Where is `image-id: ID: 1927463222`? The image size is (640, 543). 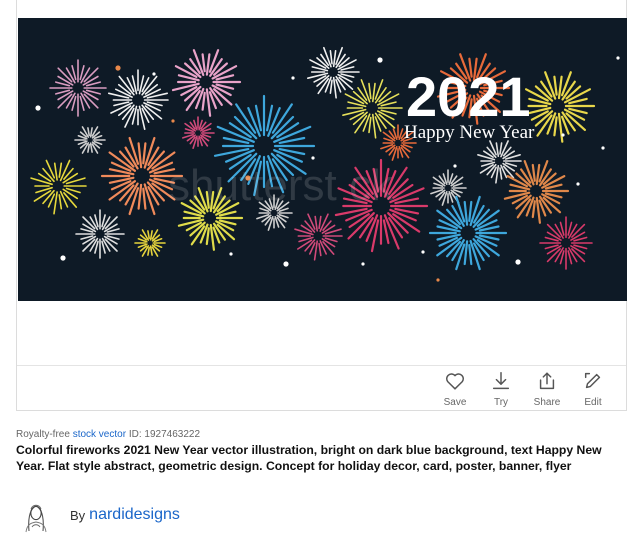 image-id: ID: 1927463222 is located at coordinates (164, 434).